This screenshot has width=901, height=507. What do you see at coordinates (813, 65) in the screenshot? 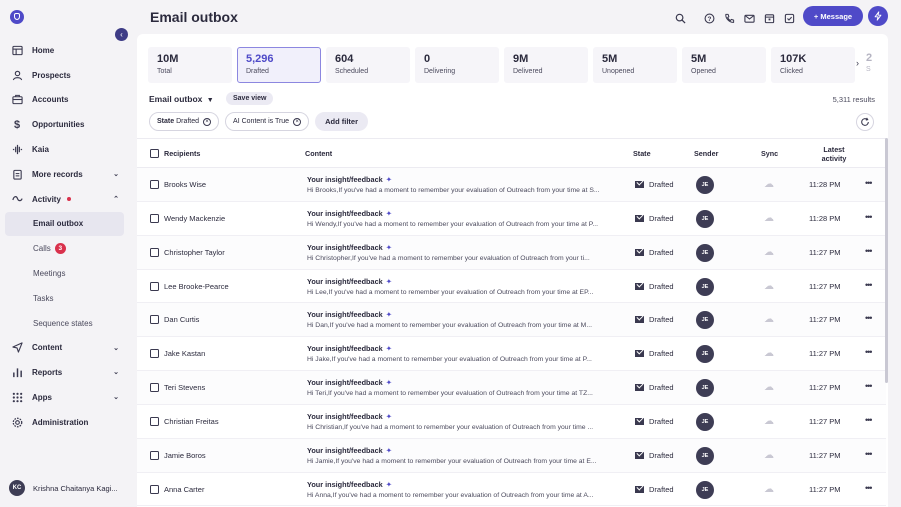
I see `stat-clicked: 107K Clicked` at bounding box center [813, 65].